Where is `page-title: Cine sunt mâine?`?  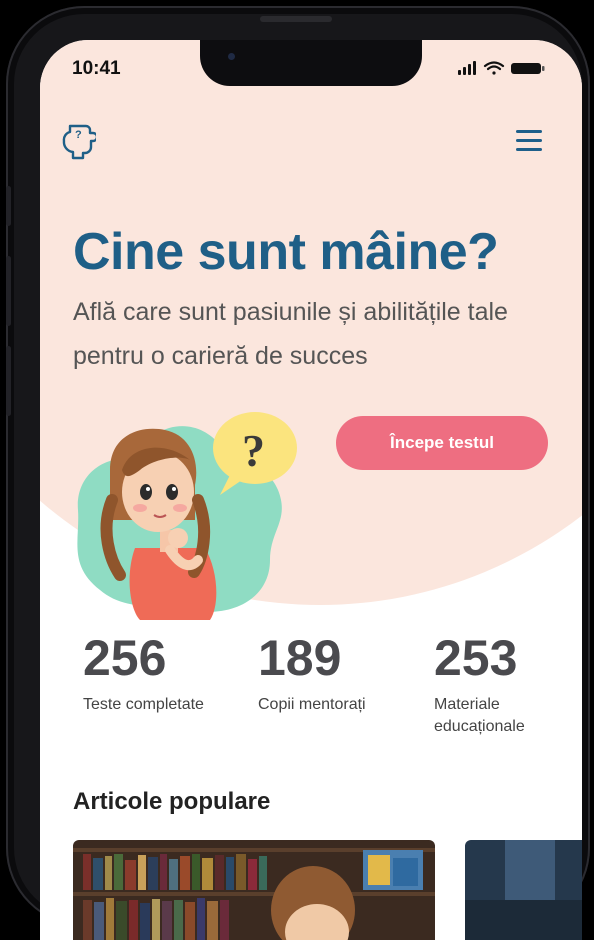 page-title: Cine sunt mâine? is located at coordinates (286, 252).